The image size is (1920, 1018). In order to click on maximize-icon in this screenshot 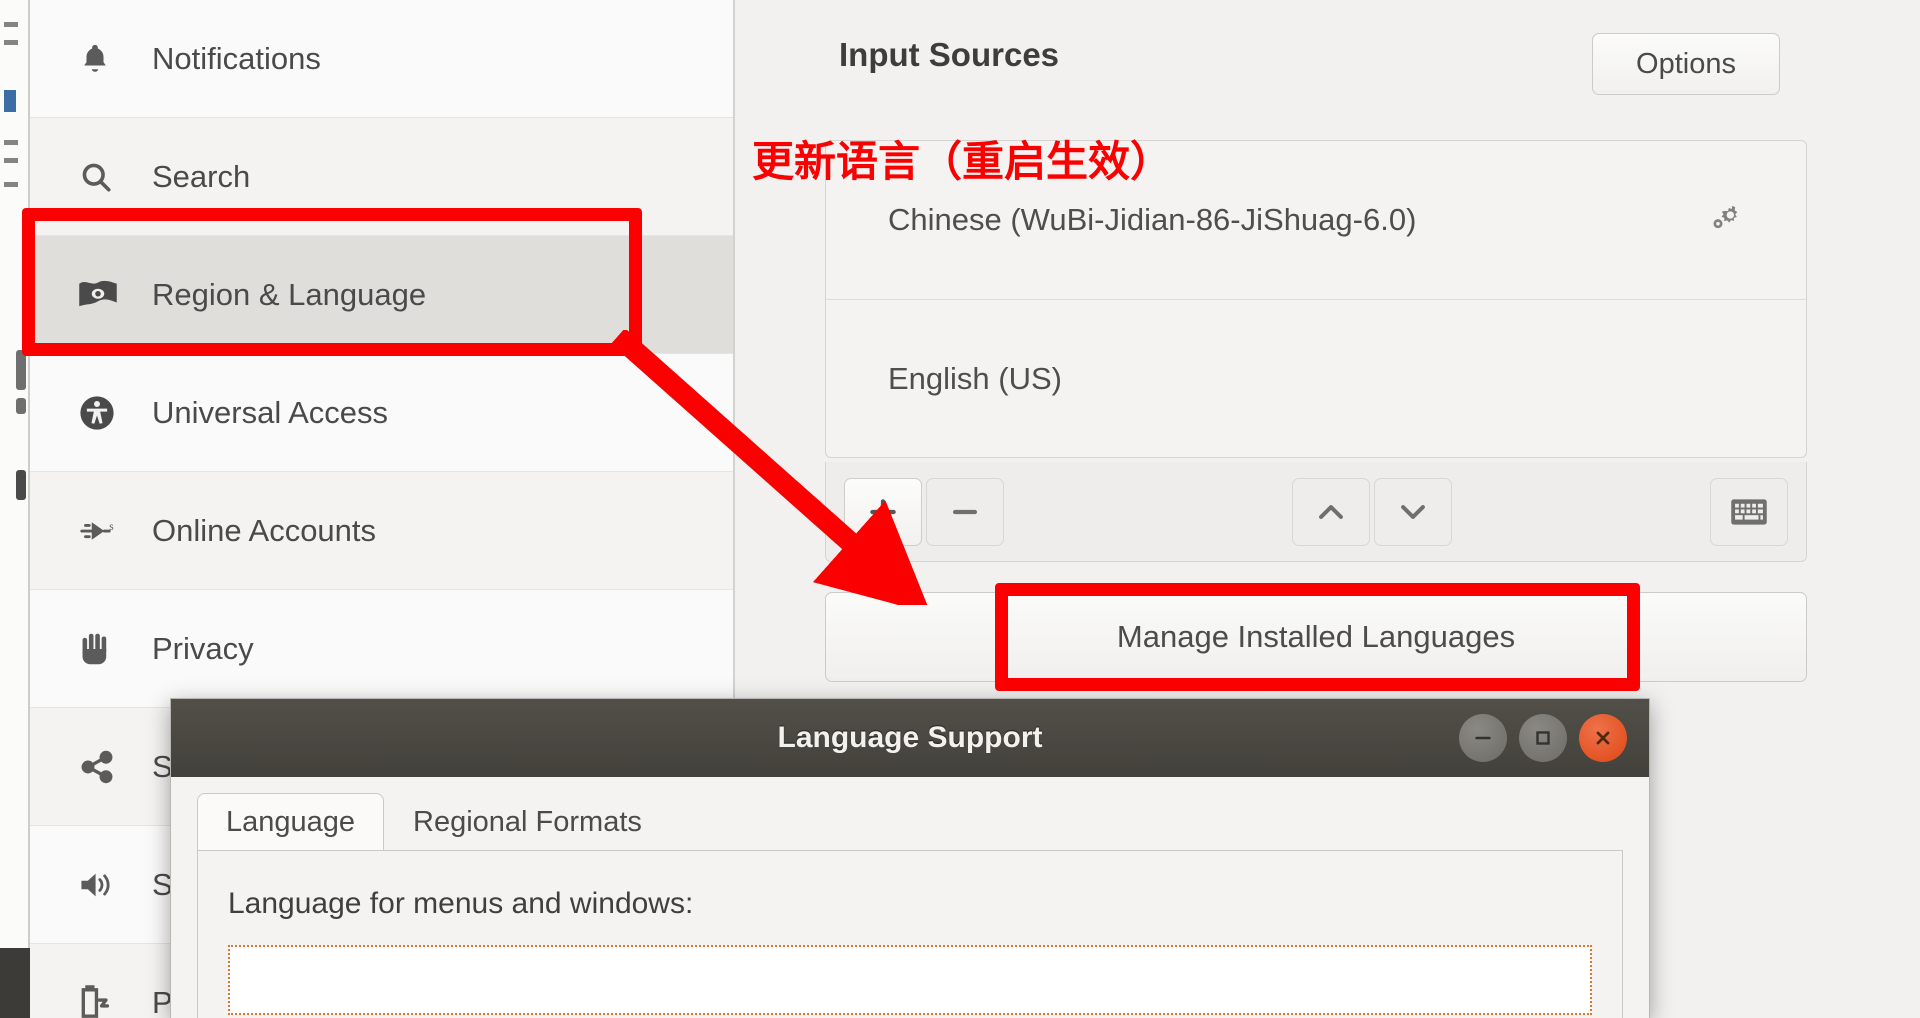, I will do `click(1543, 738)`.